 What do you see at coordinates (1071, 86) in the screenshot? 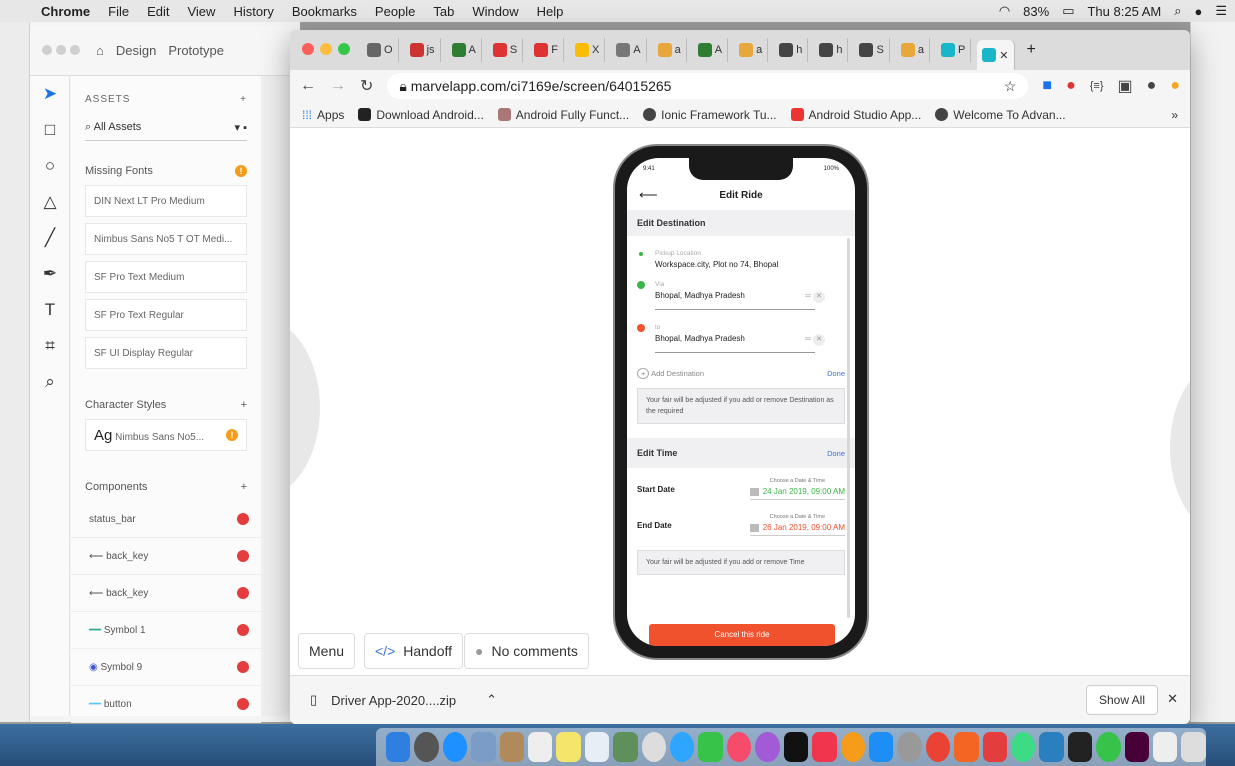
I see `adblock-icon: ●` at bounding box center [1071, 86].